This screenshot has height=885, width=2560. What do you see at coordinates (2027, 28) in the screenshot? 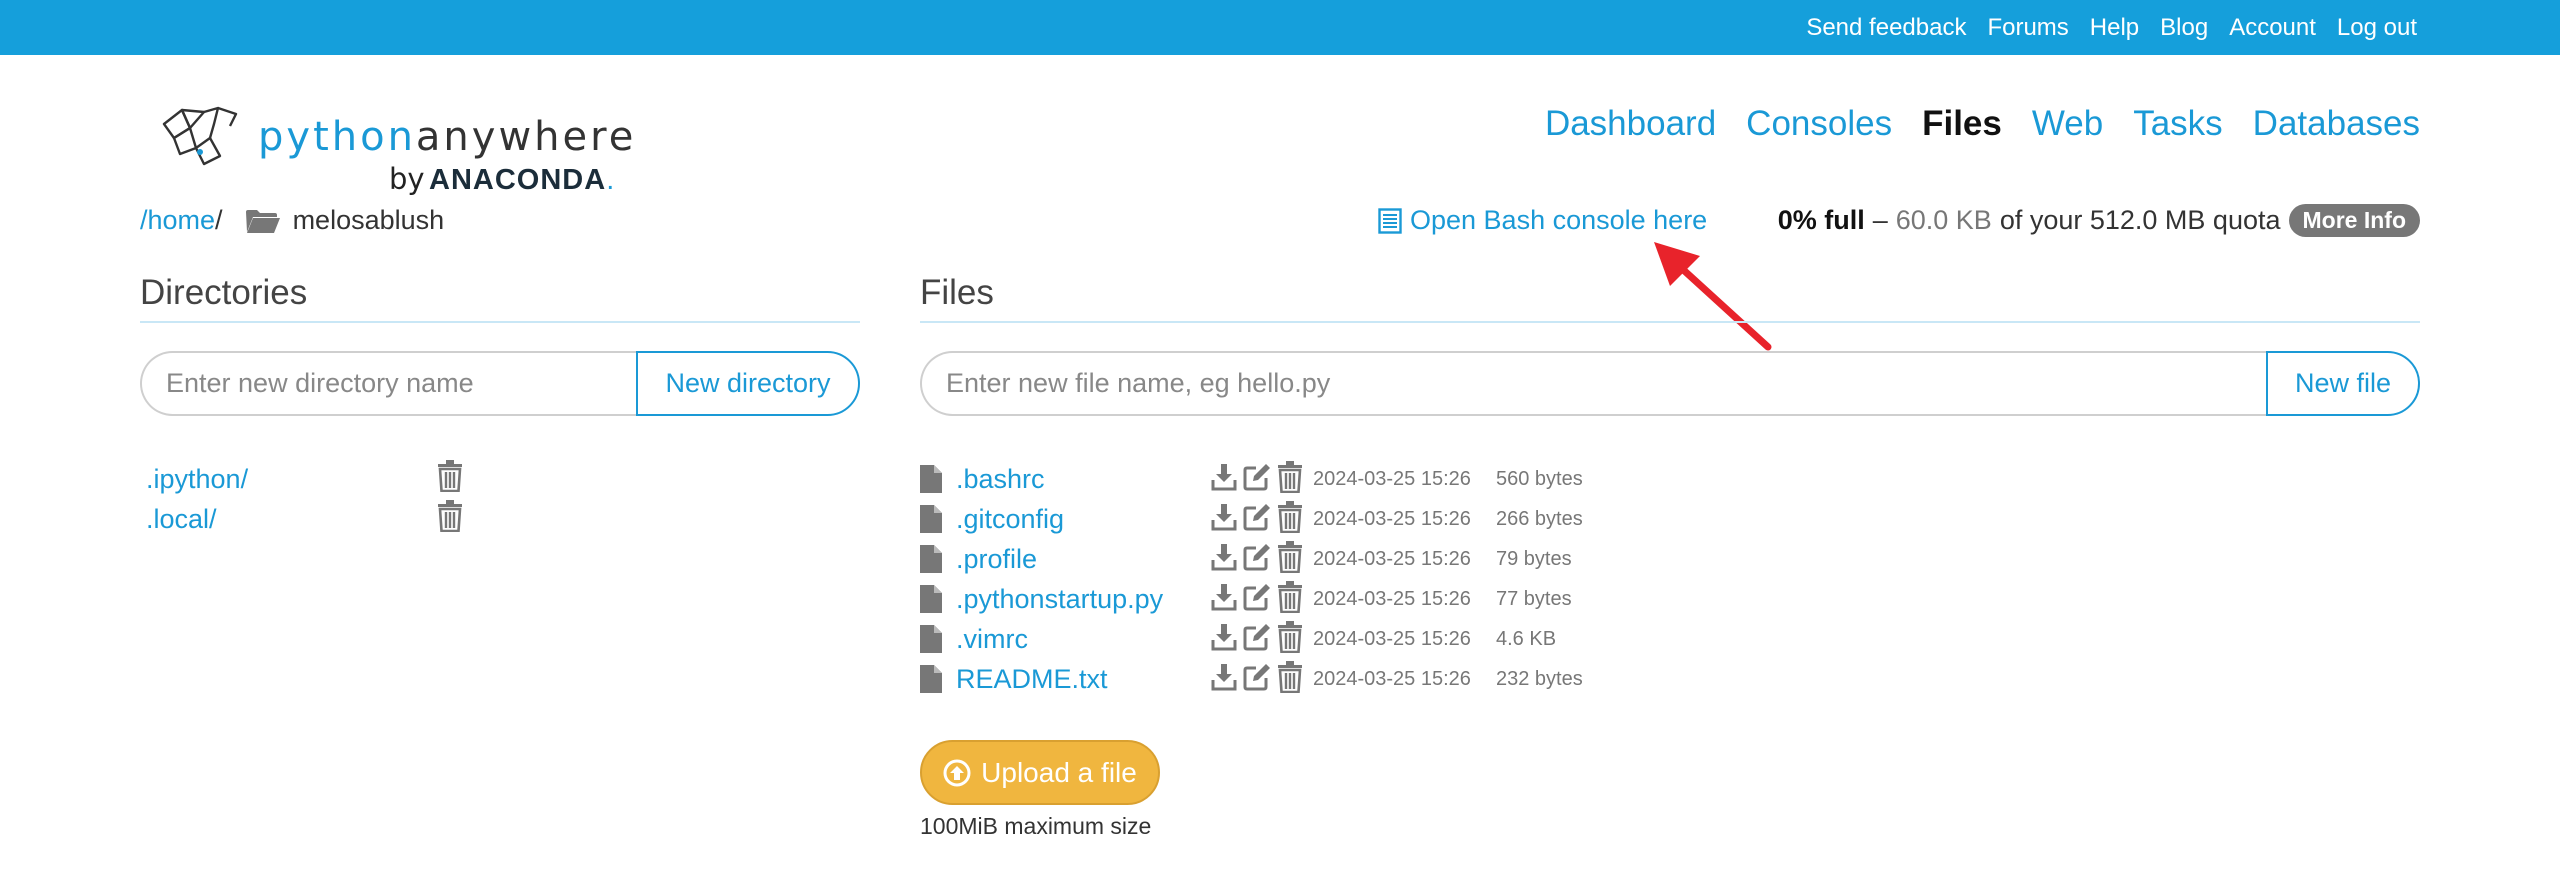
I see `forums-link: Forums` at bounding box center [2027, 28].